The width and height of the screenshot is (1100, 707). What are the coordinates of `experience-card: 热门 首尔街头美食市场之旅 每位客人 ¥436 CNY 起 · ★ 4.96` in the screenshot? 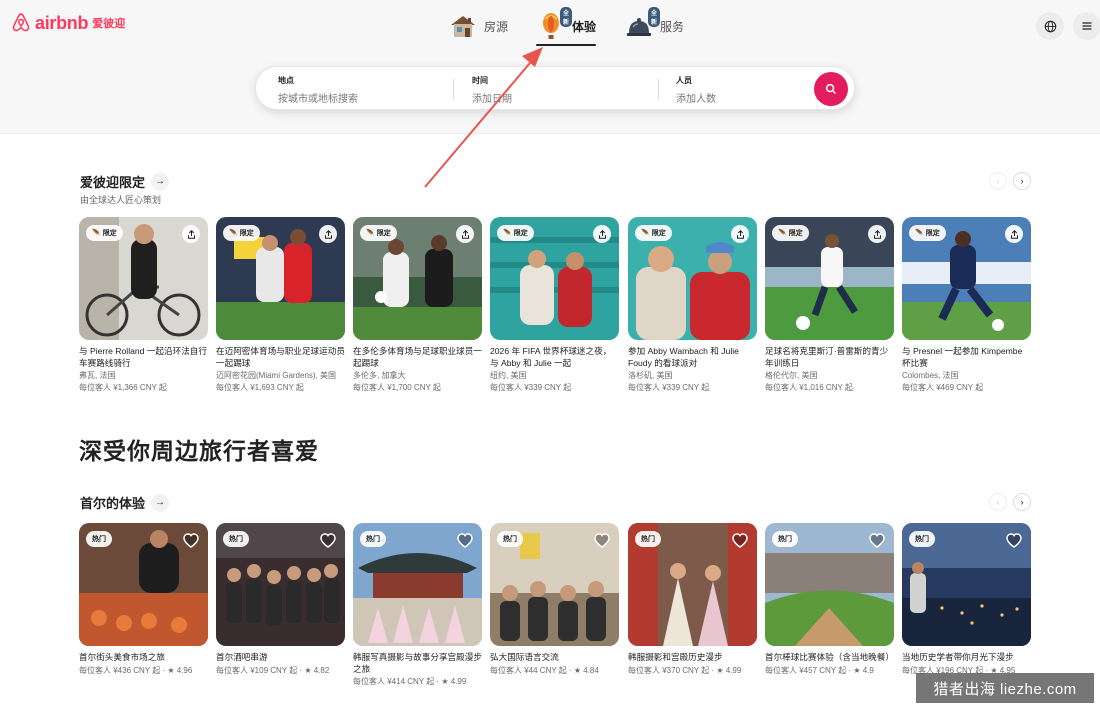 It's located at (143, 599).